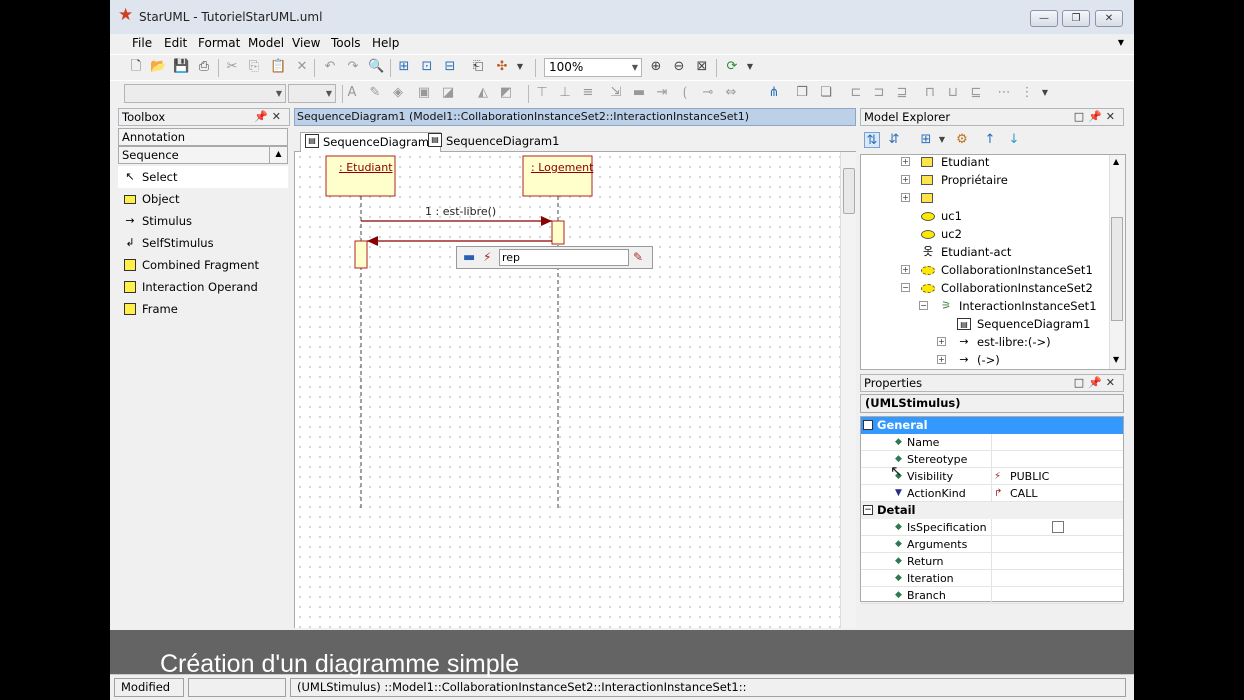 The image size is (1244, 700). Describe the element at coordinates (685, 93) in the screenshot. I see `bracket-icon: ⟮` at that location.